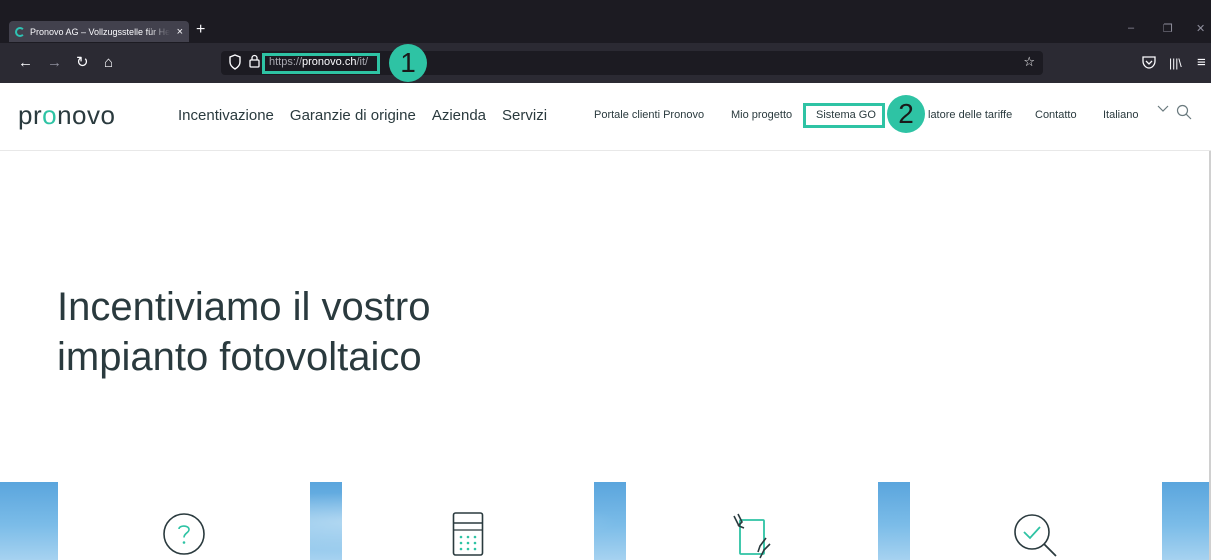  I want to click on subnav-project: Mio progetto, so click(761, 115).